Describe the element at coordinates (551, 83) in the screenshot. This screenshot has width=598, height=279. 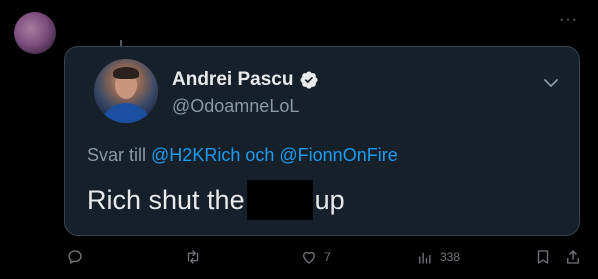
I see `chevron-down-icon` at that location.